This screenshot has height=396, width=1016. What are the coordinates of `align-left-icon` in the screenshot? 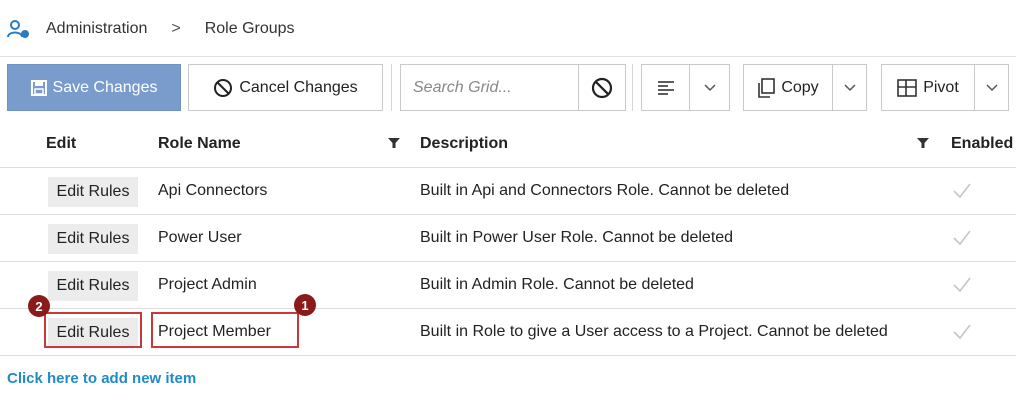 It's located at (665, 87).